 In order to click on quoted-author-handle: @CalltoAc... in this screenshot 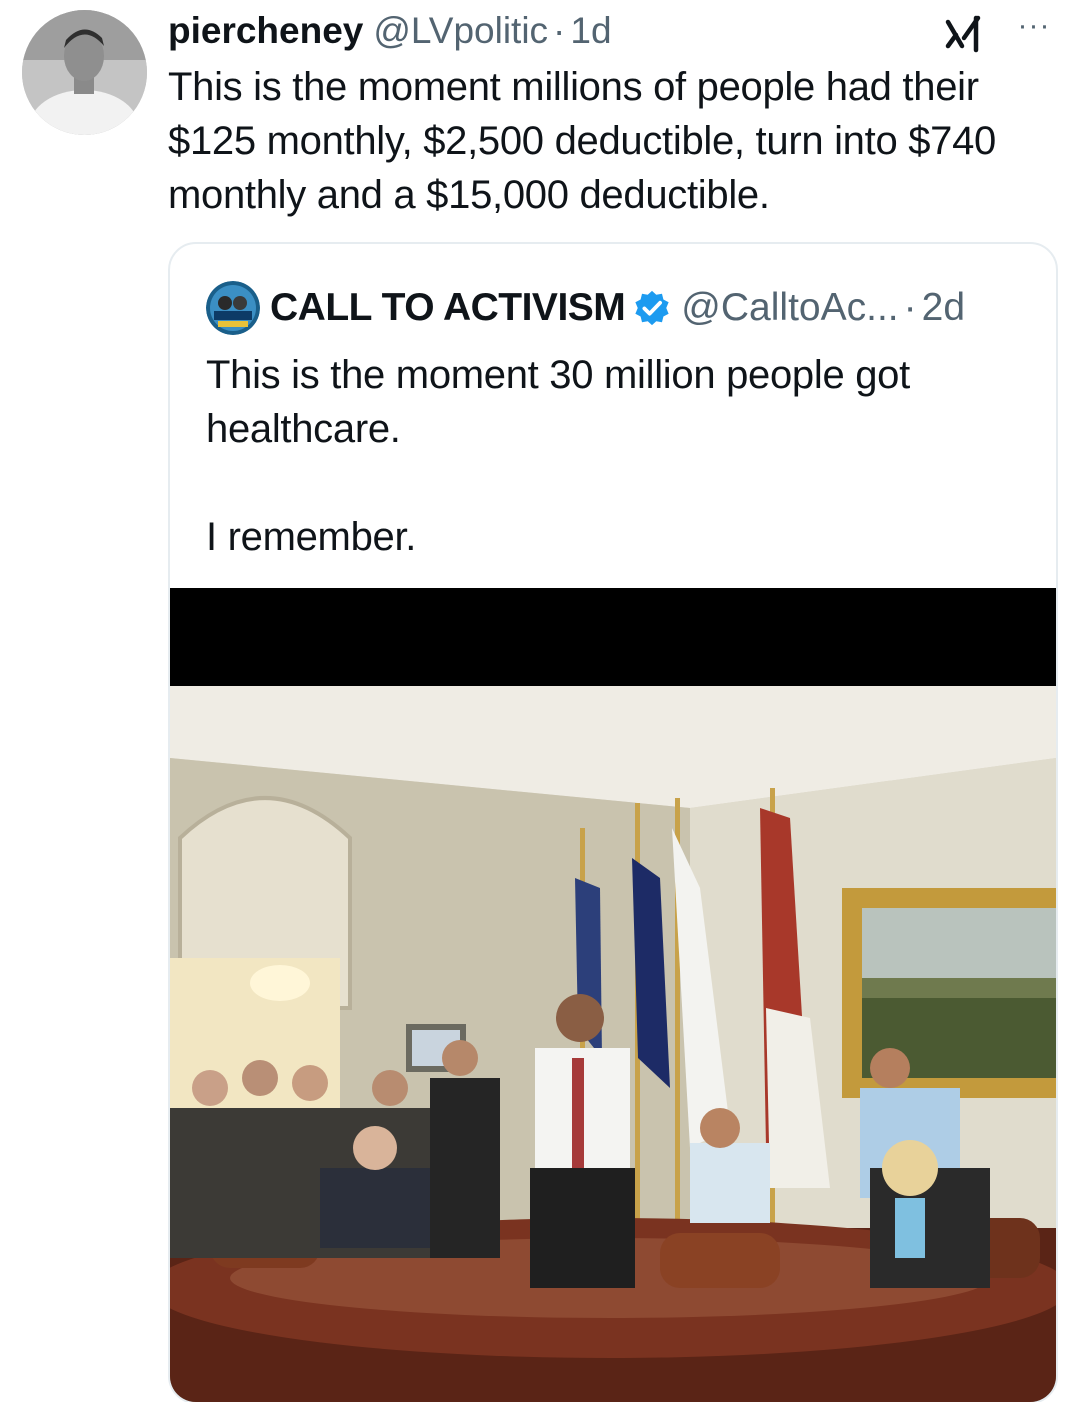, I will do `click(789, 308)`.